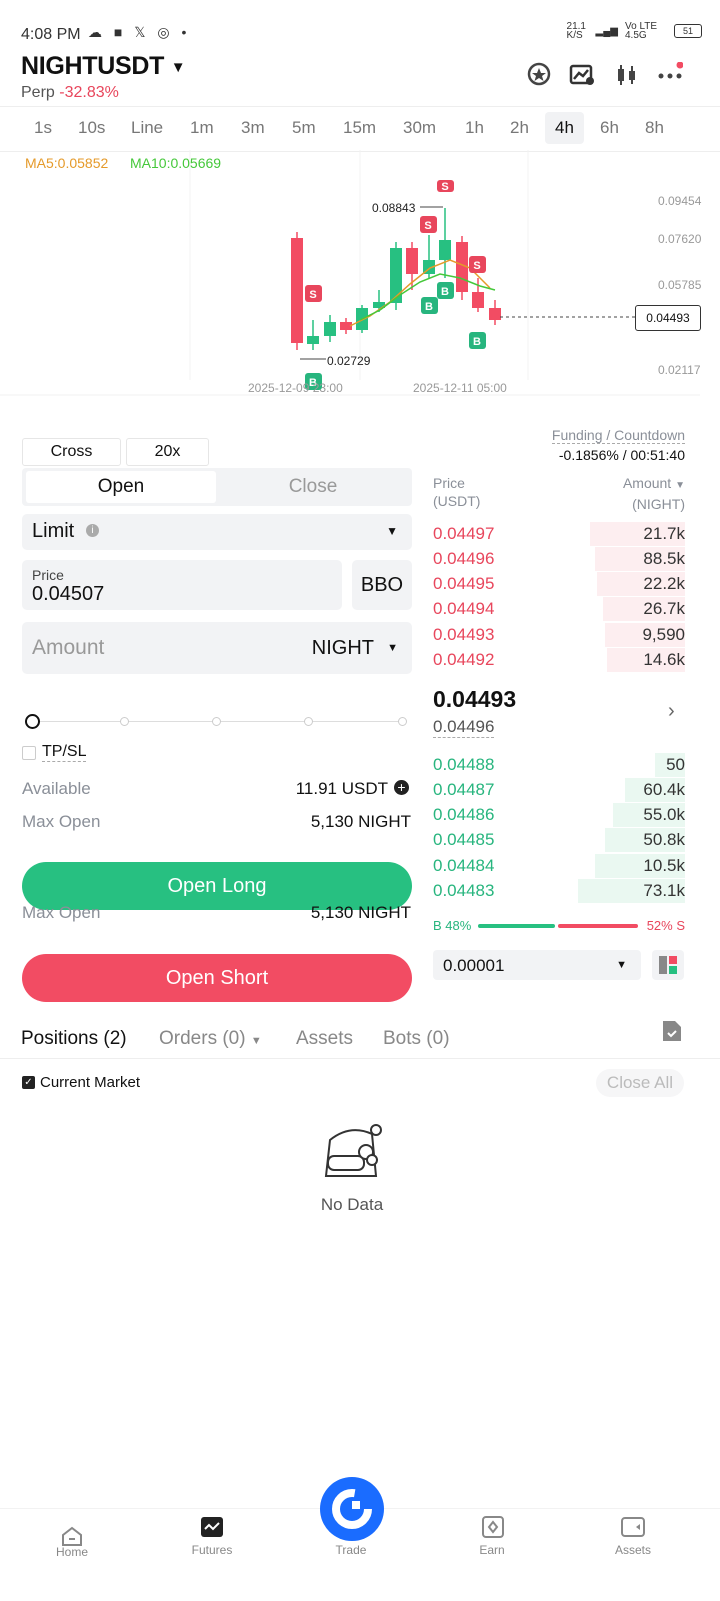  Describe the element at coordinates (564, 128) in the screenshot. I see `timeframe-4h: 4h` at that location.